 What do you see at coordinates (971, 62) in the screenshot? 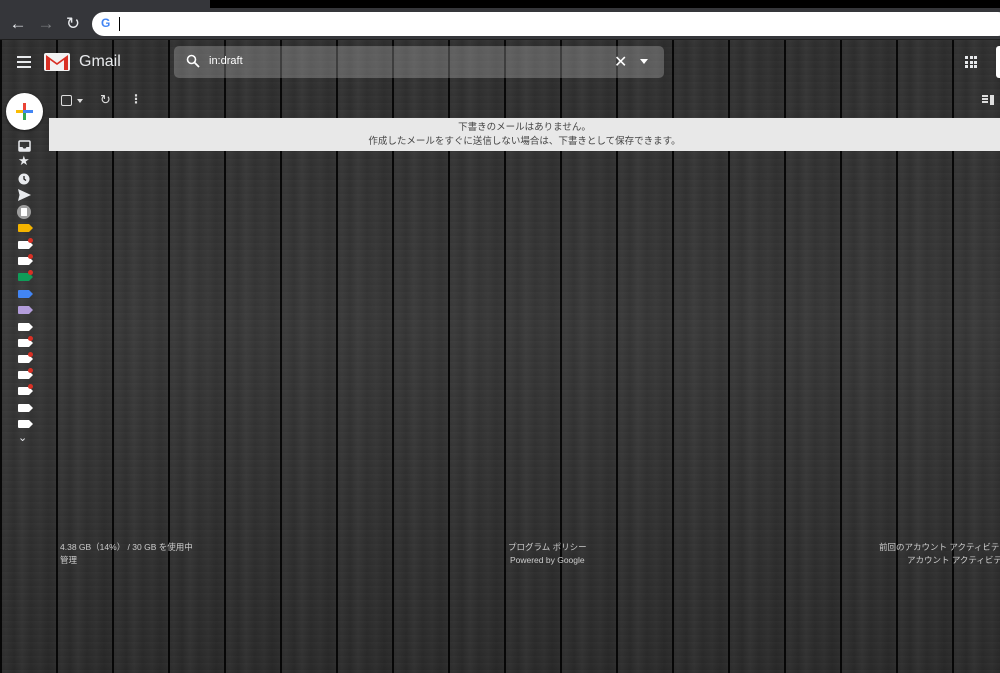
I see `google-apps-icon` at bounding box center [971, 62].